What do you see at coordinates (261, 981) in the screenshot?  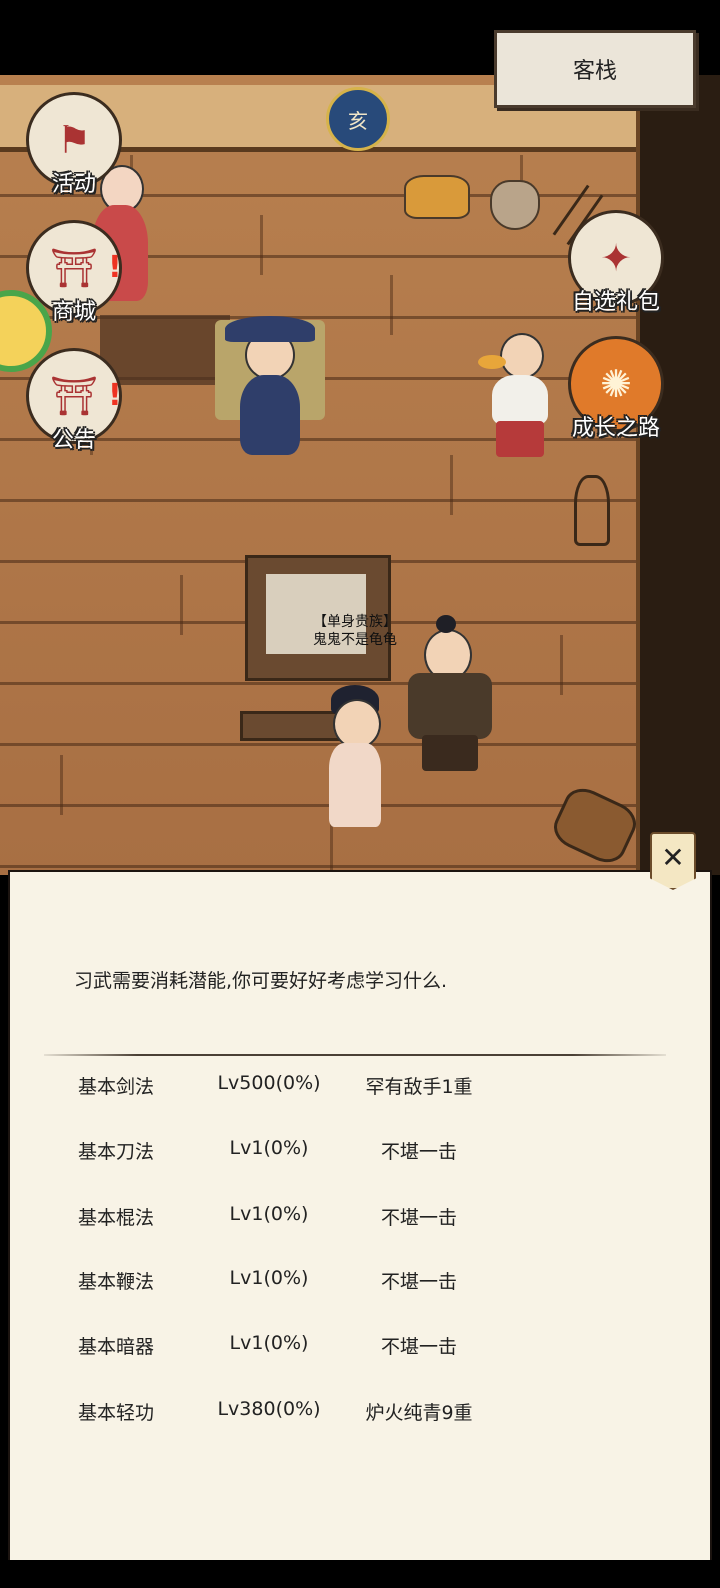 I see `dialog-prompt: 习武需要消耗潜能,你可要好好考虑学习什么.` at bounding box center [261, 981].